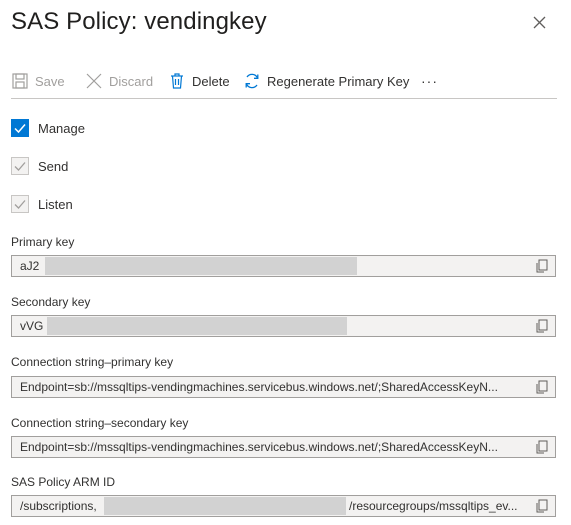 Image resolution: width=571 pixels, height=525 pixels. Describe the element at coordinates (92, 362) in the screenshot. I see `conn-primary-label: Connection string–primary key` at that location.